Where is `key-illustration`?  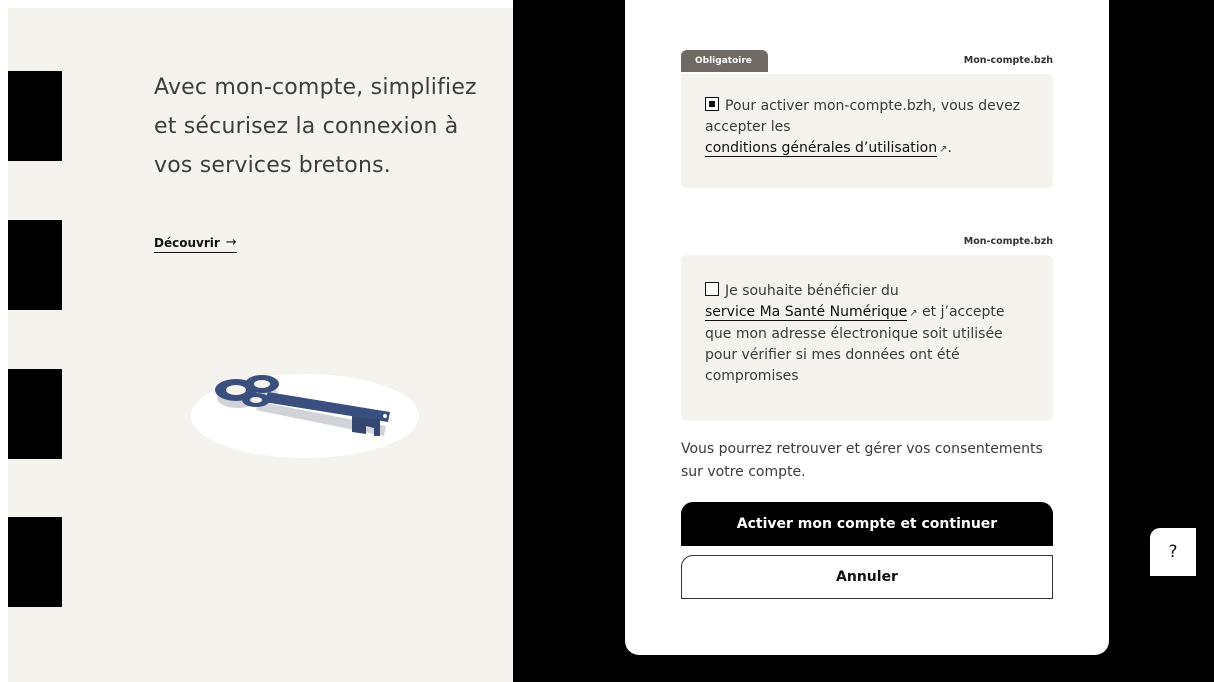
key-illustration is located at coordinates (305, 416).